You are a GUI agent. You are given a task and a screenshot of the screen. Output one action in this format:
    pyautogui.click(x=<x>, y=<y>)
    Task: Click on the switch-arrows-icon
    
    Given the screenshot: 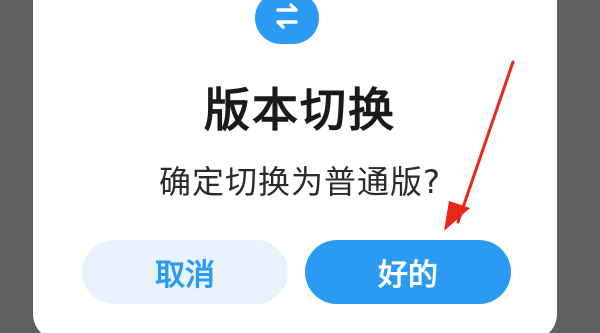 What is the action you would take?
    pyautogui.click(x=287, y=22)
    